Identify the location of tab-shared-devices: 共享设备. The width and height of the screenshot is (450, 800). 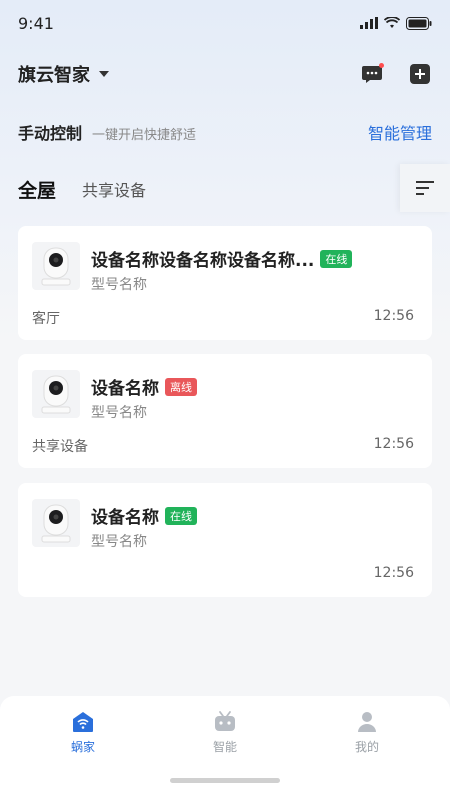
(114, 189).